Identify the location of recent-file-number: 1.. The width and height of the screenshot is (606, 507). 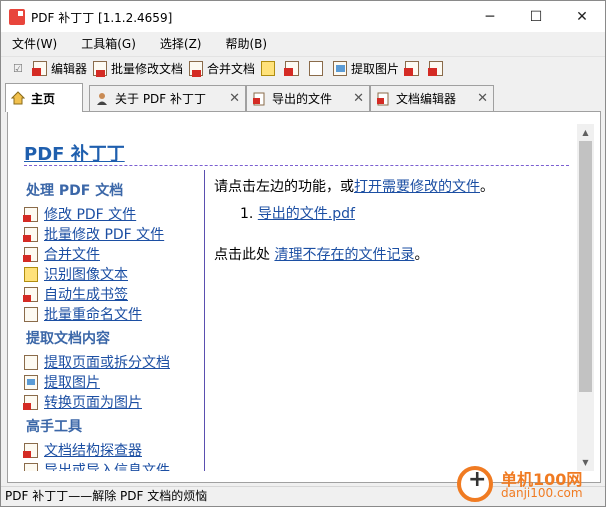
(247, 214).